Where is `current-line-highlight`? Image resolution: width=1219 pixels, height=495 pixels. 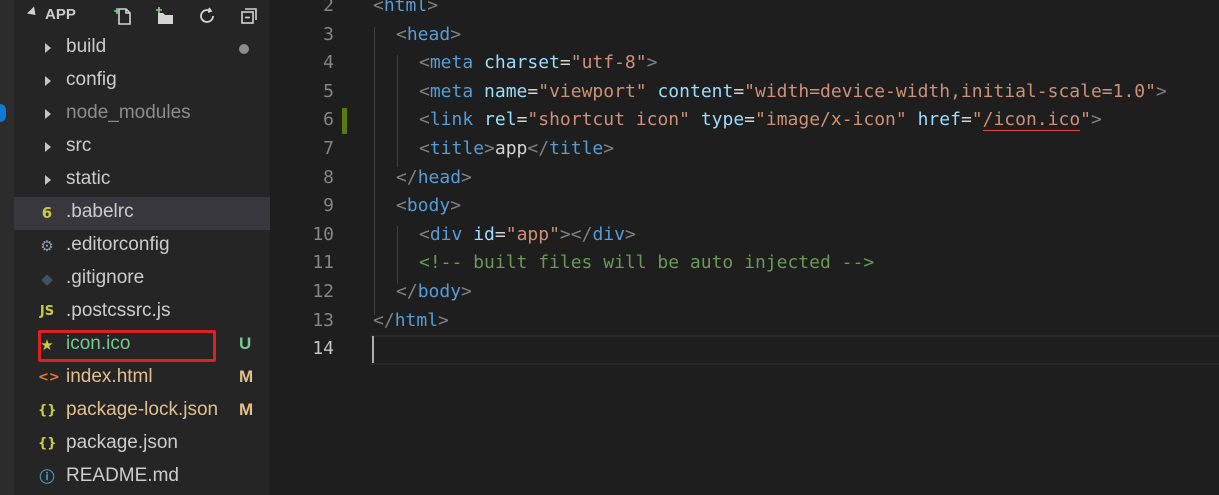 current-line-highlight is located at coordinates (794, 350).